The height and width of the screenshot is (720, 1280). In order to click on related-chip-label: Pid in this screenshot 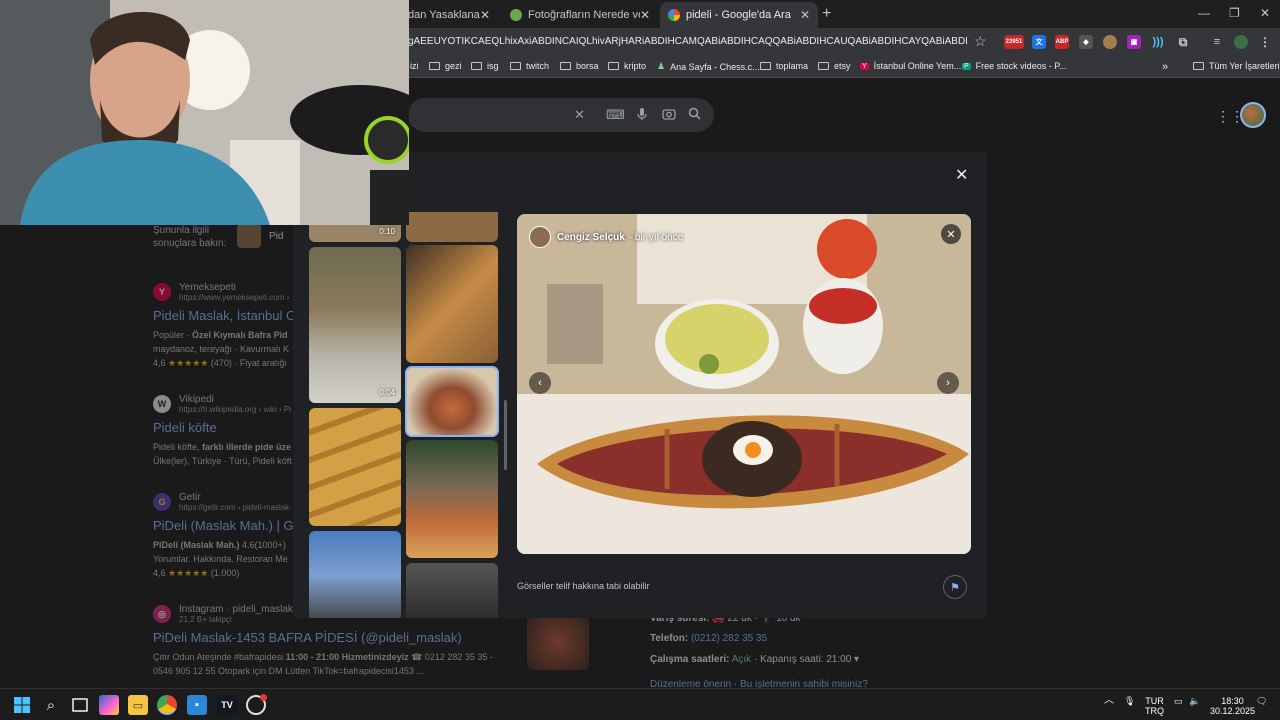, I will do `click(276, 236)`.